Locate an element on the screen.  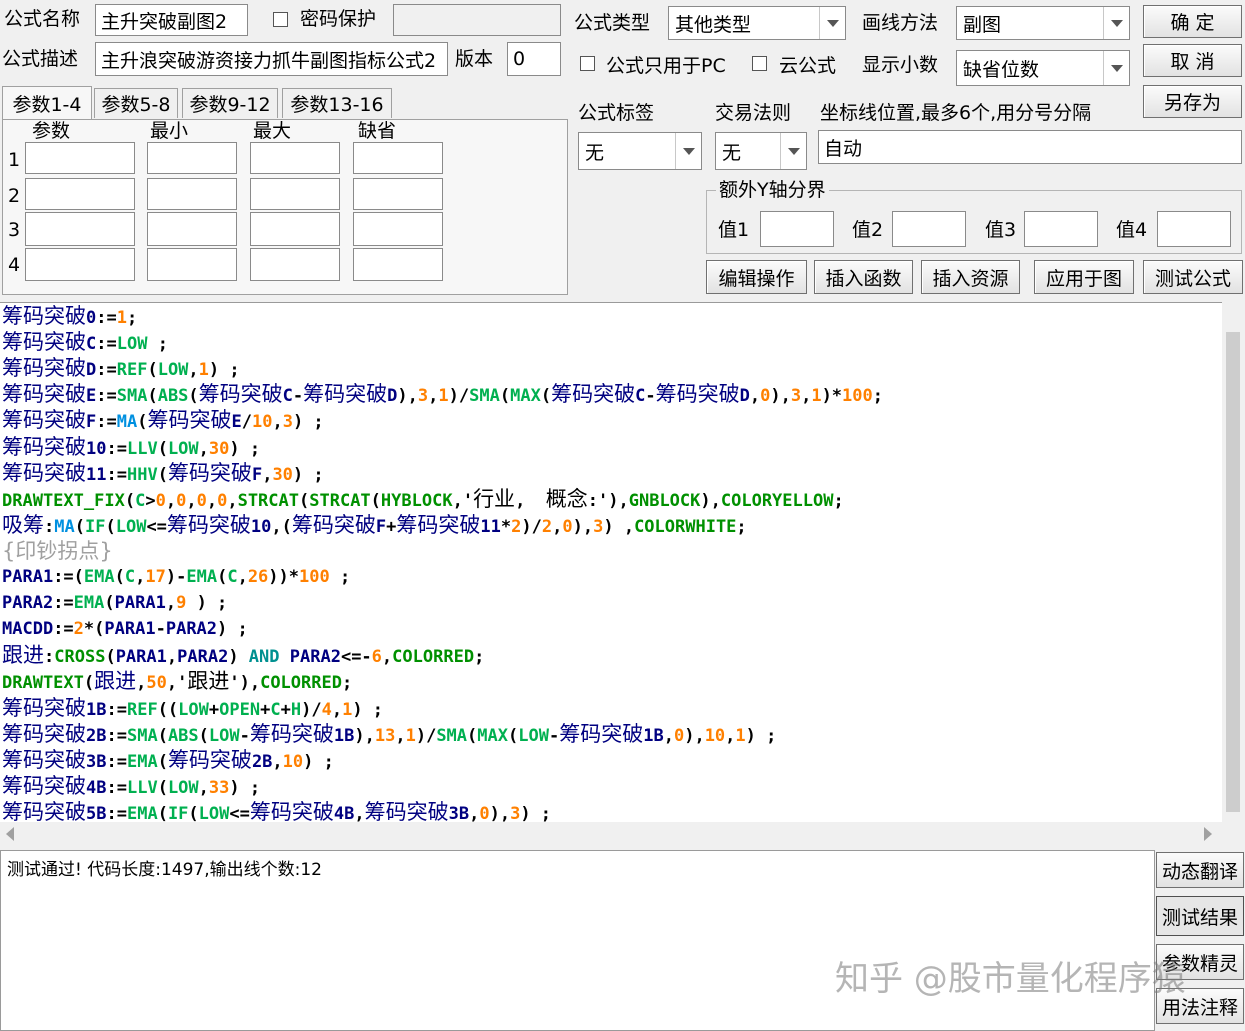
param-1-min-input is located at coordinates (192, 158).